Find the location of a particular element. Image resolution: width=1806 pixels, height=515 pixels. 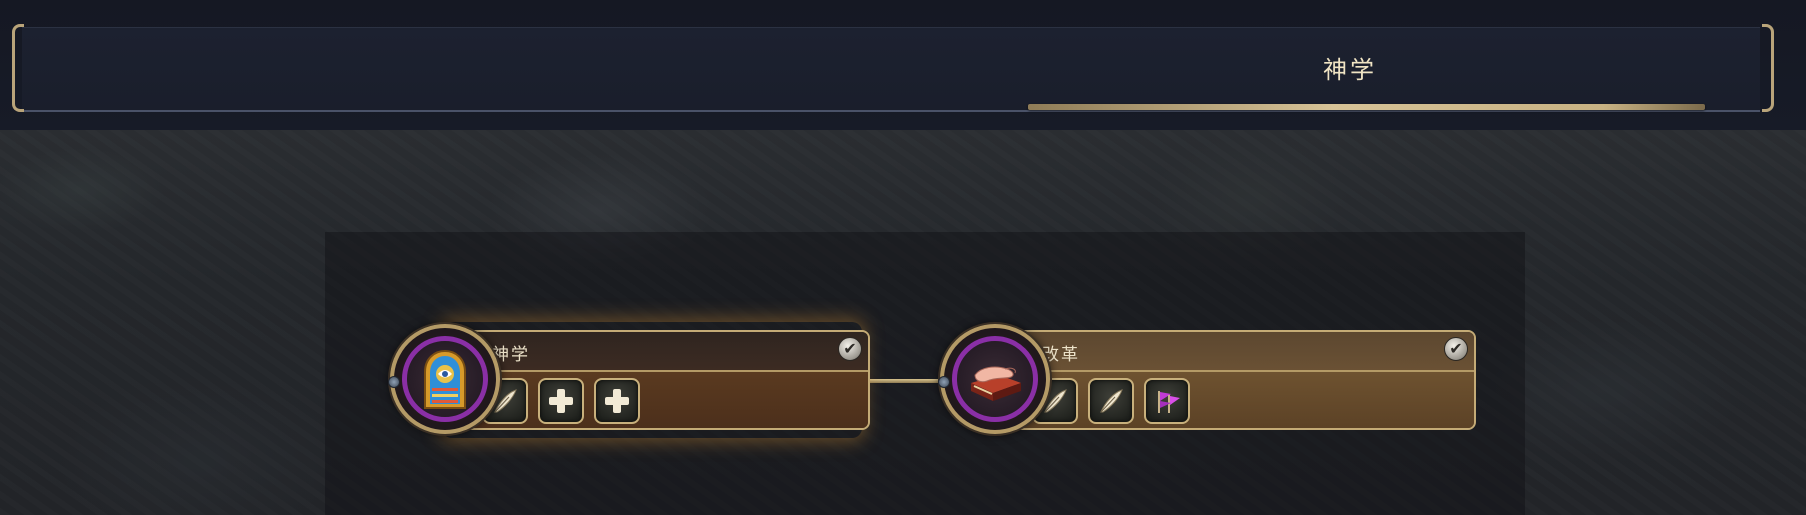

tree-node-theology: 神学 ✔ is located at coordinates (629, 379).